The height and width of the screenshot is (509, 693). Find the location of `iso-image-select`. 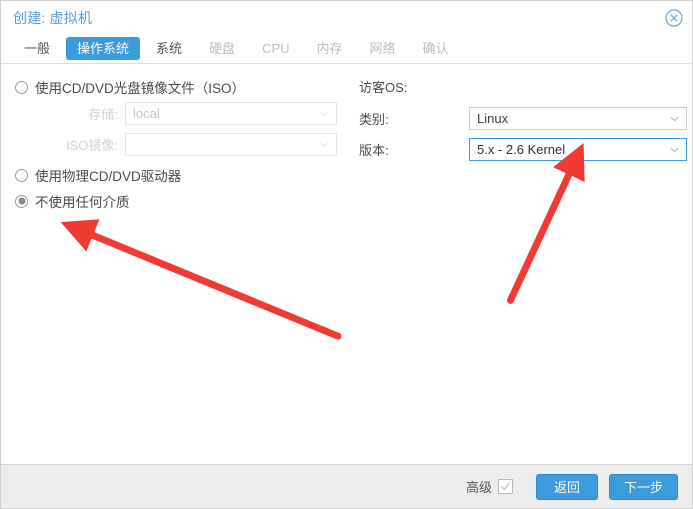

iso-image-select is located at coordinates (231, 144).